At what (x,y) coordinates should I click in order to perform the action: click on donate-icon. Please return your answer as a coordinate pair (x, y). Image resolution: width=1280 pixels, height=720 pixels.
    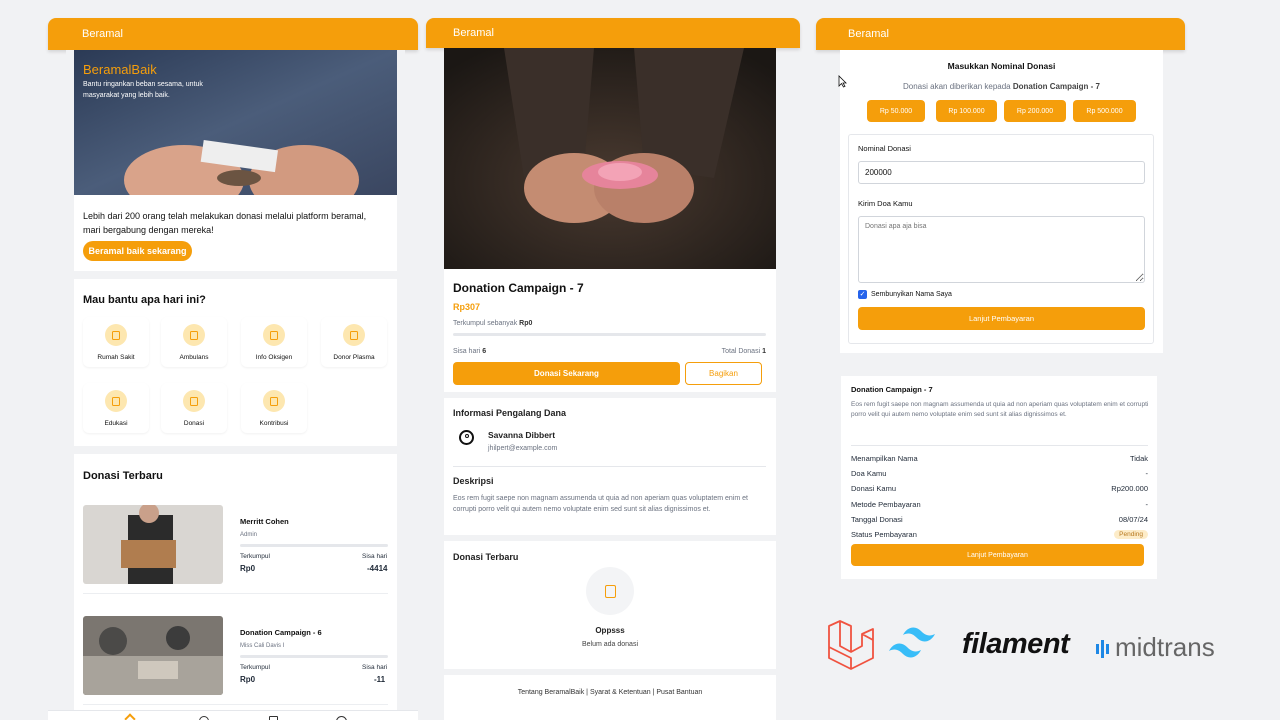
    Looking at the image, I should click on (194, 401).